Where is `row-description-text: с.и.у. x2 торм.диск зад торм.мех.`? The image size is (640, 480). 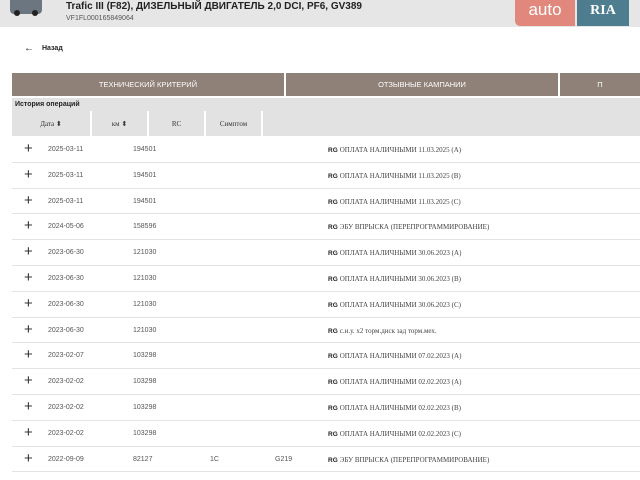
row-description-text: с.и.у. x2 торм.диск зад торм.мех. is located at coordinates (388, 330).